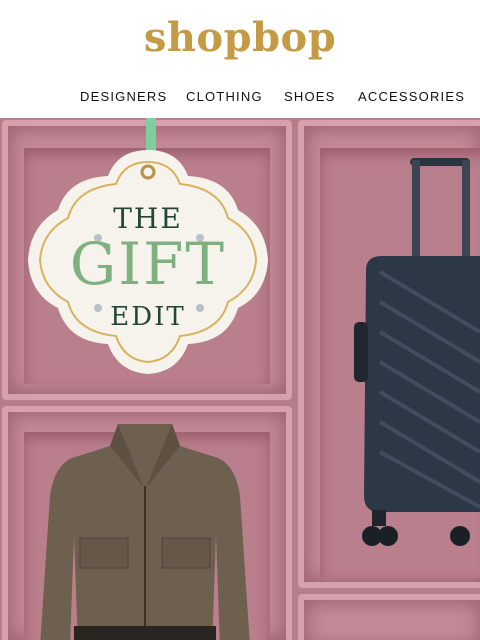 Image resolution: width=480 pixels, height=640 pixels. I want to click on nav-clothing: CLOTHING, so click(224, 96).